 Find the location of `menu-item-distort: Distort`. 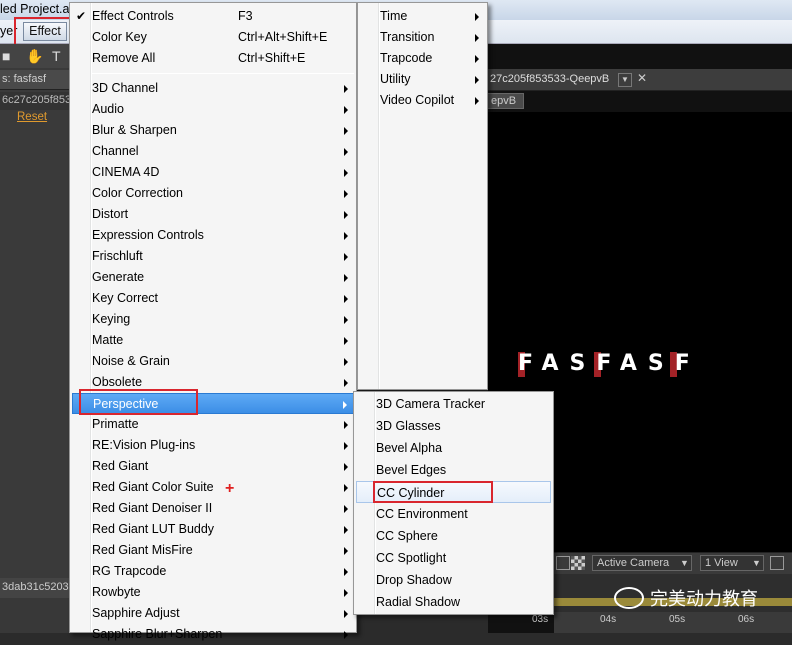

menu-item-distort: Distort is located at coordinates (213, 214).